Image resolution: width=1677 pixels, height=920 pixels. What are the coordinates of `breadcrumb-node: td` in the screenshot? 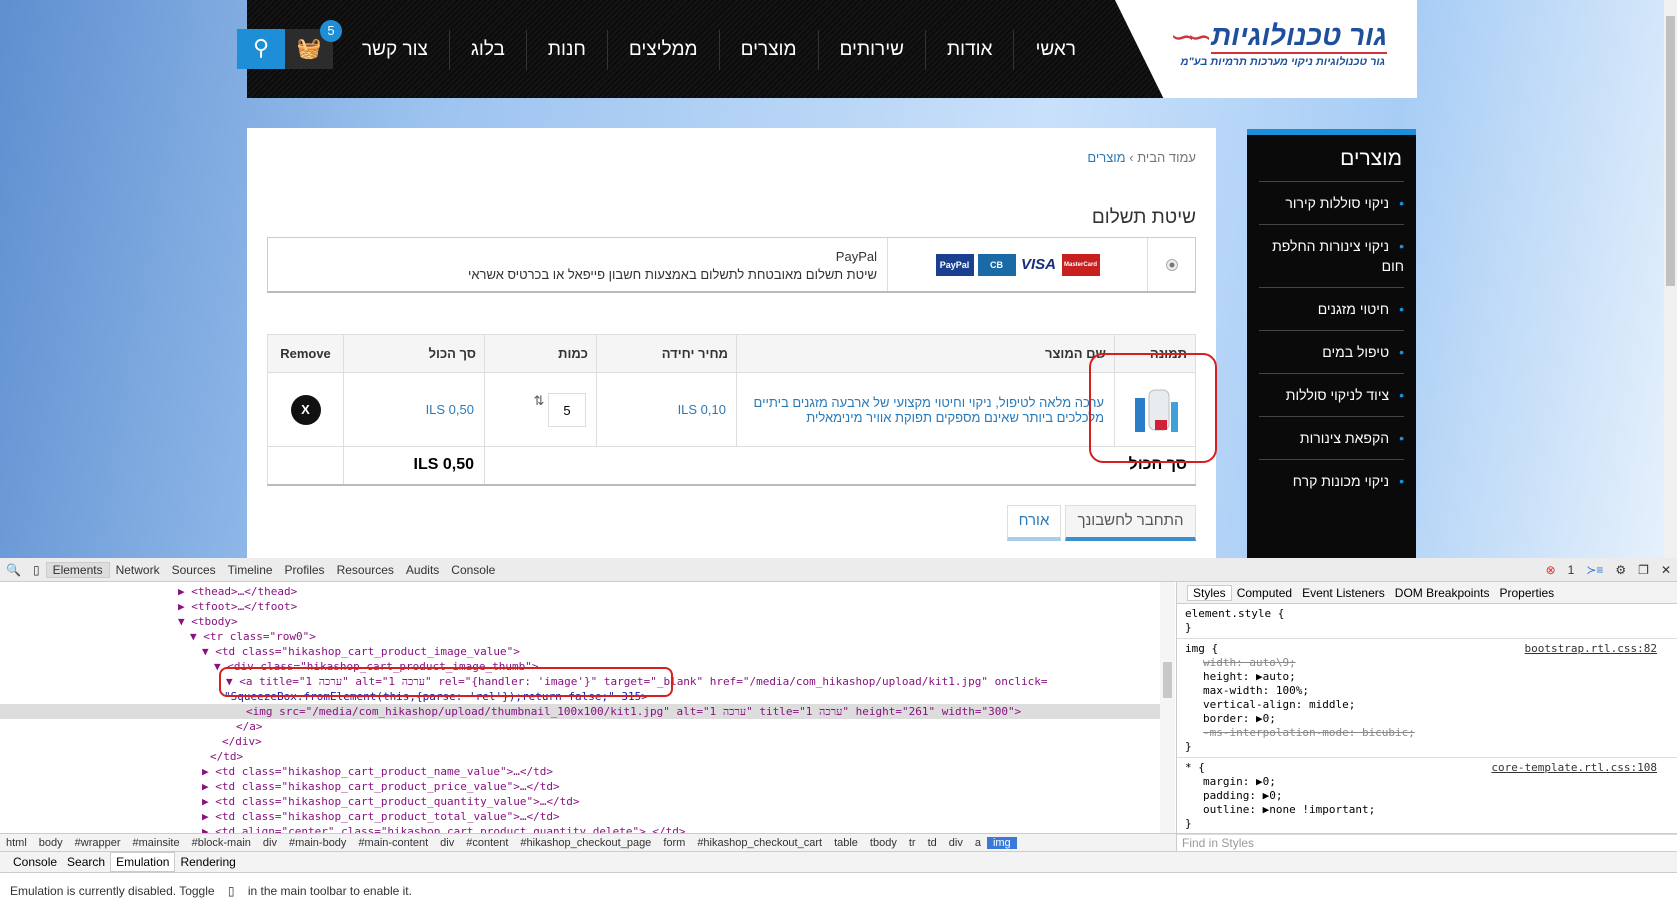 It's located at (932, 843).